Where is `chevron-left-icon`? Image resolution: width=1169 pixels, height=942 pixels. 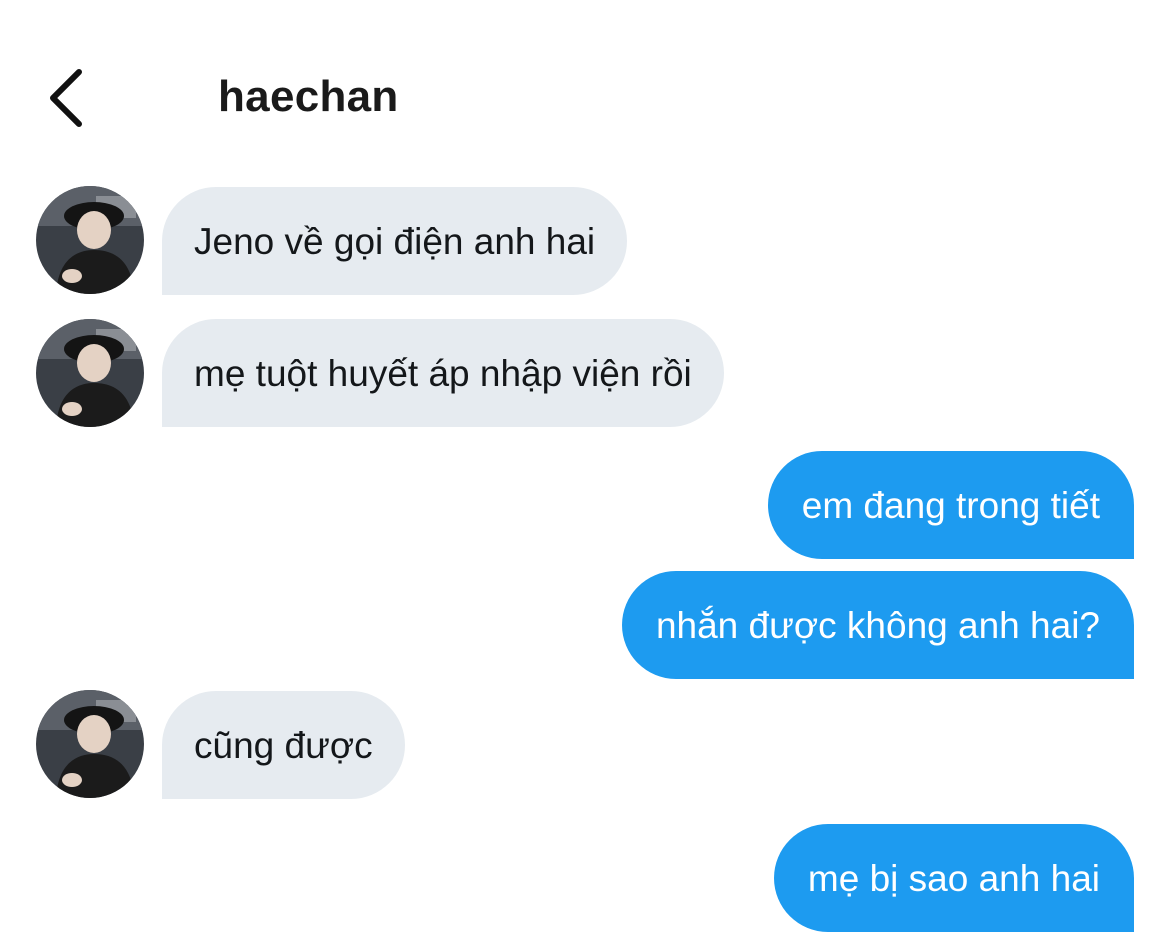 chevron-left-icon is located at coordinates (66, 98).